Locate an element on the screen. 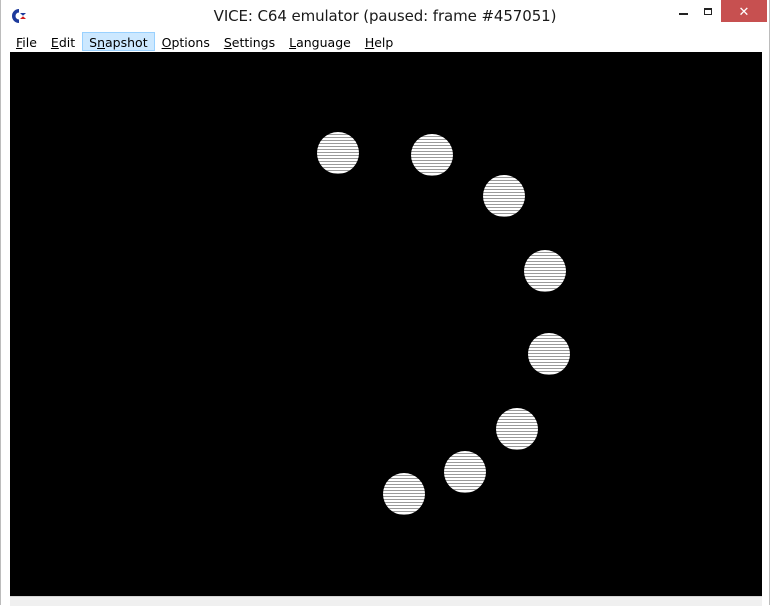  close-button: ✕ is located at coordinates (744, 11).